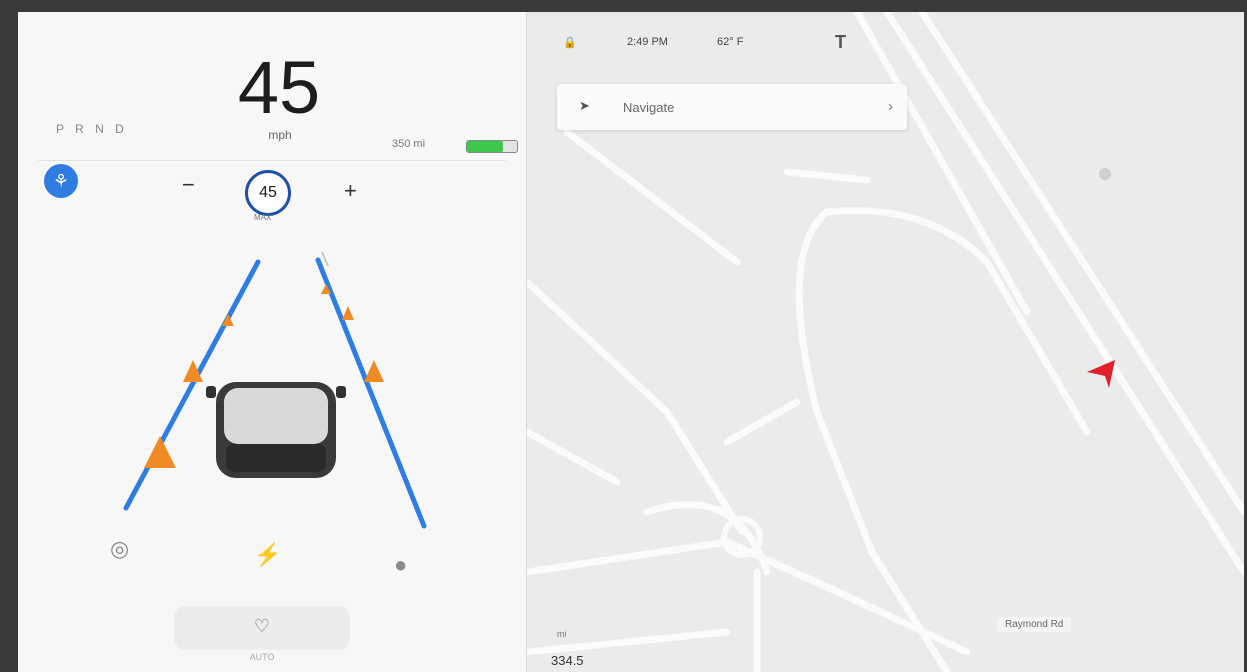  I want to click on battery-level-fill, so click(485, 146).